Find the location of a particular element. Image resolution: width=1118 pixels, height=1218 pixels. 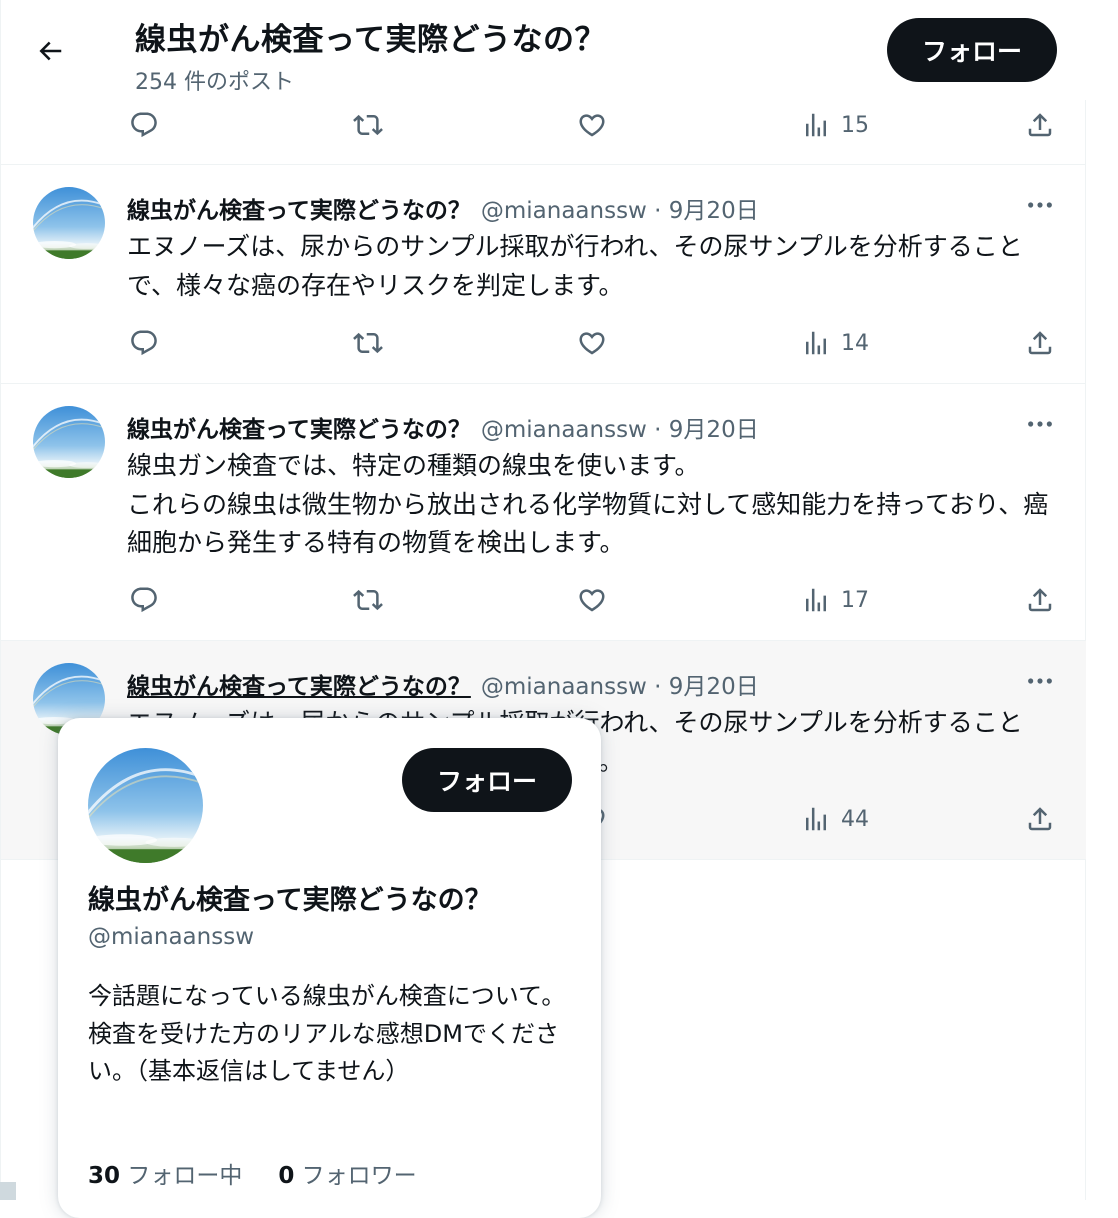

views-button: 17 is located at coordinates (835, 600).